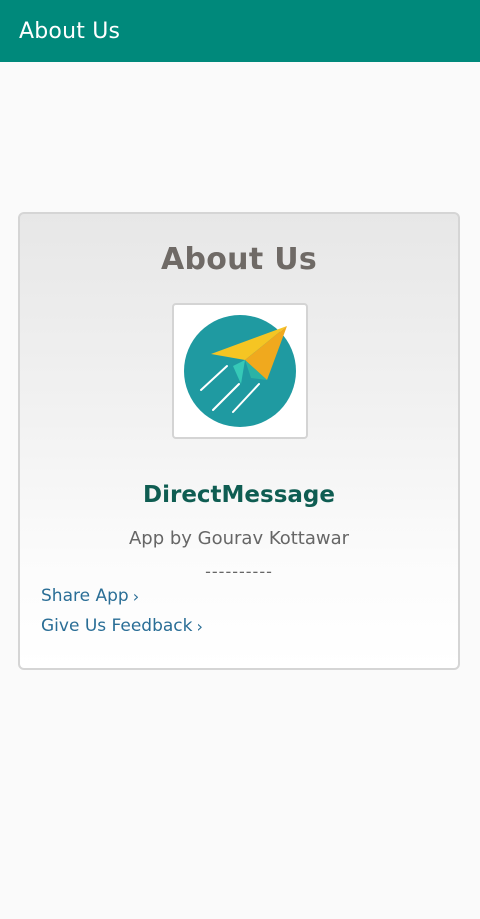 The width and height of the screenshot is (480, 919). I want to click on share-app-link: Share App ›, so click(90, 596).